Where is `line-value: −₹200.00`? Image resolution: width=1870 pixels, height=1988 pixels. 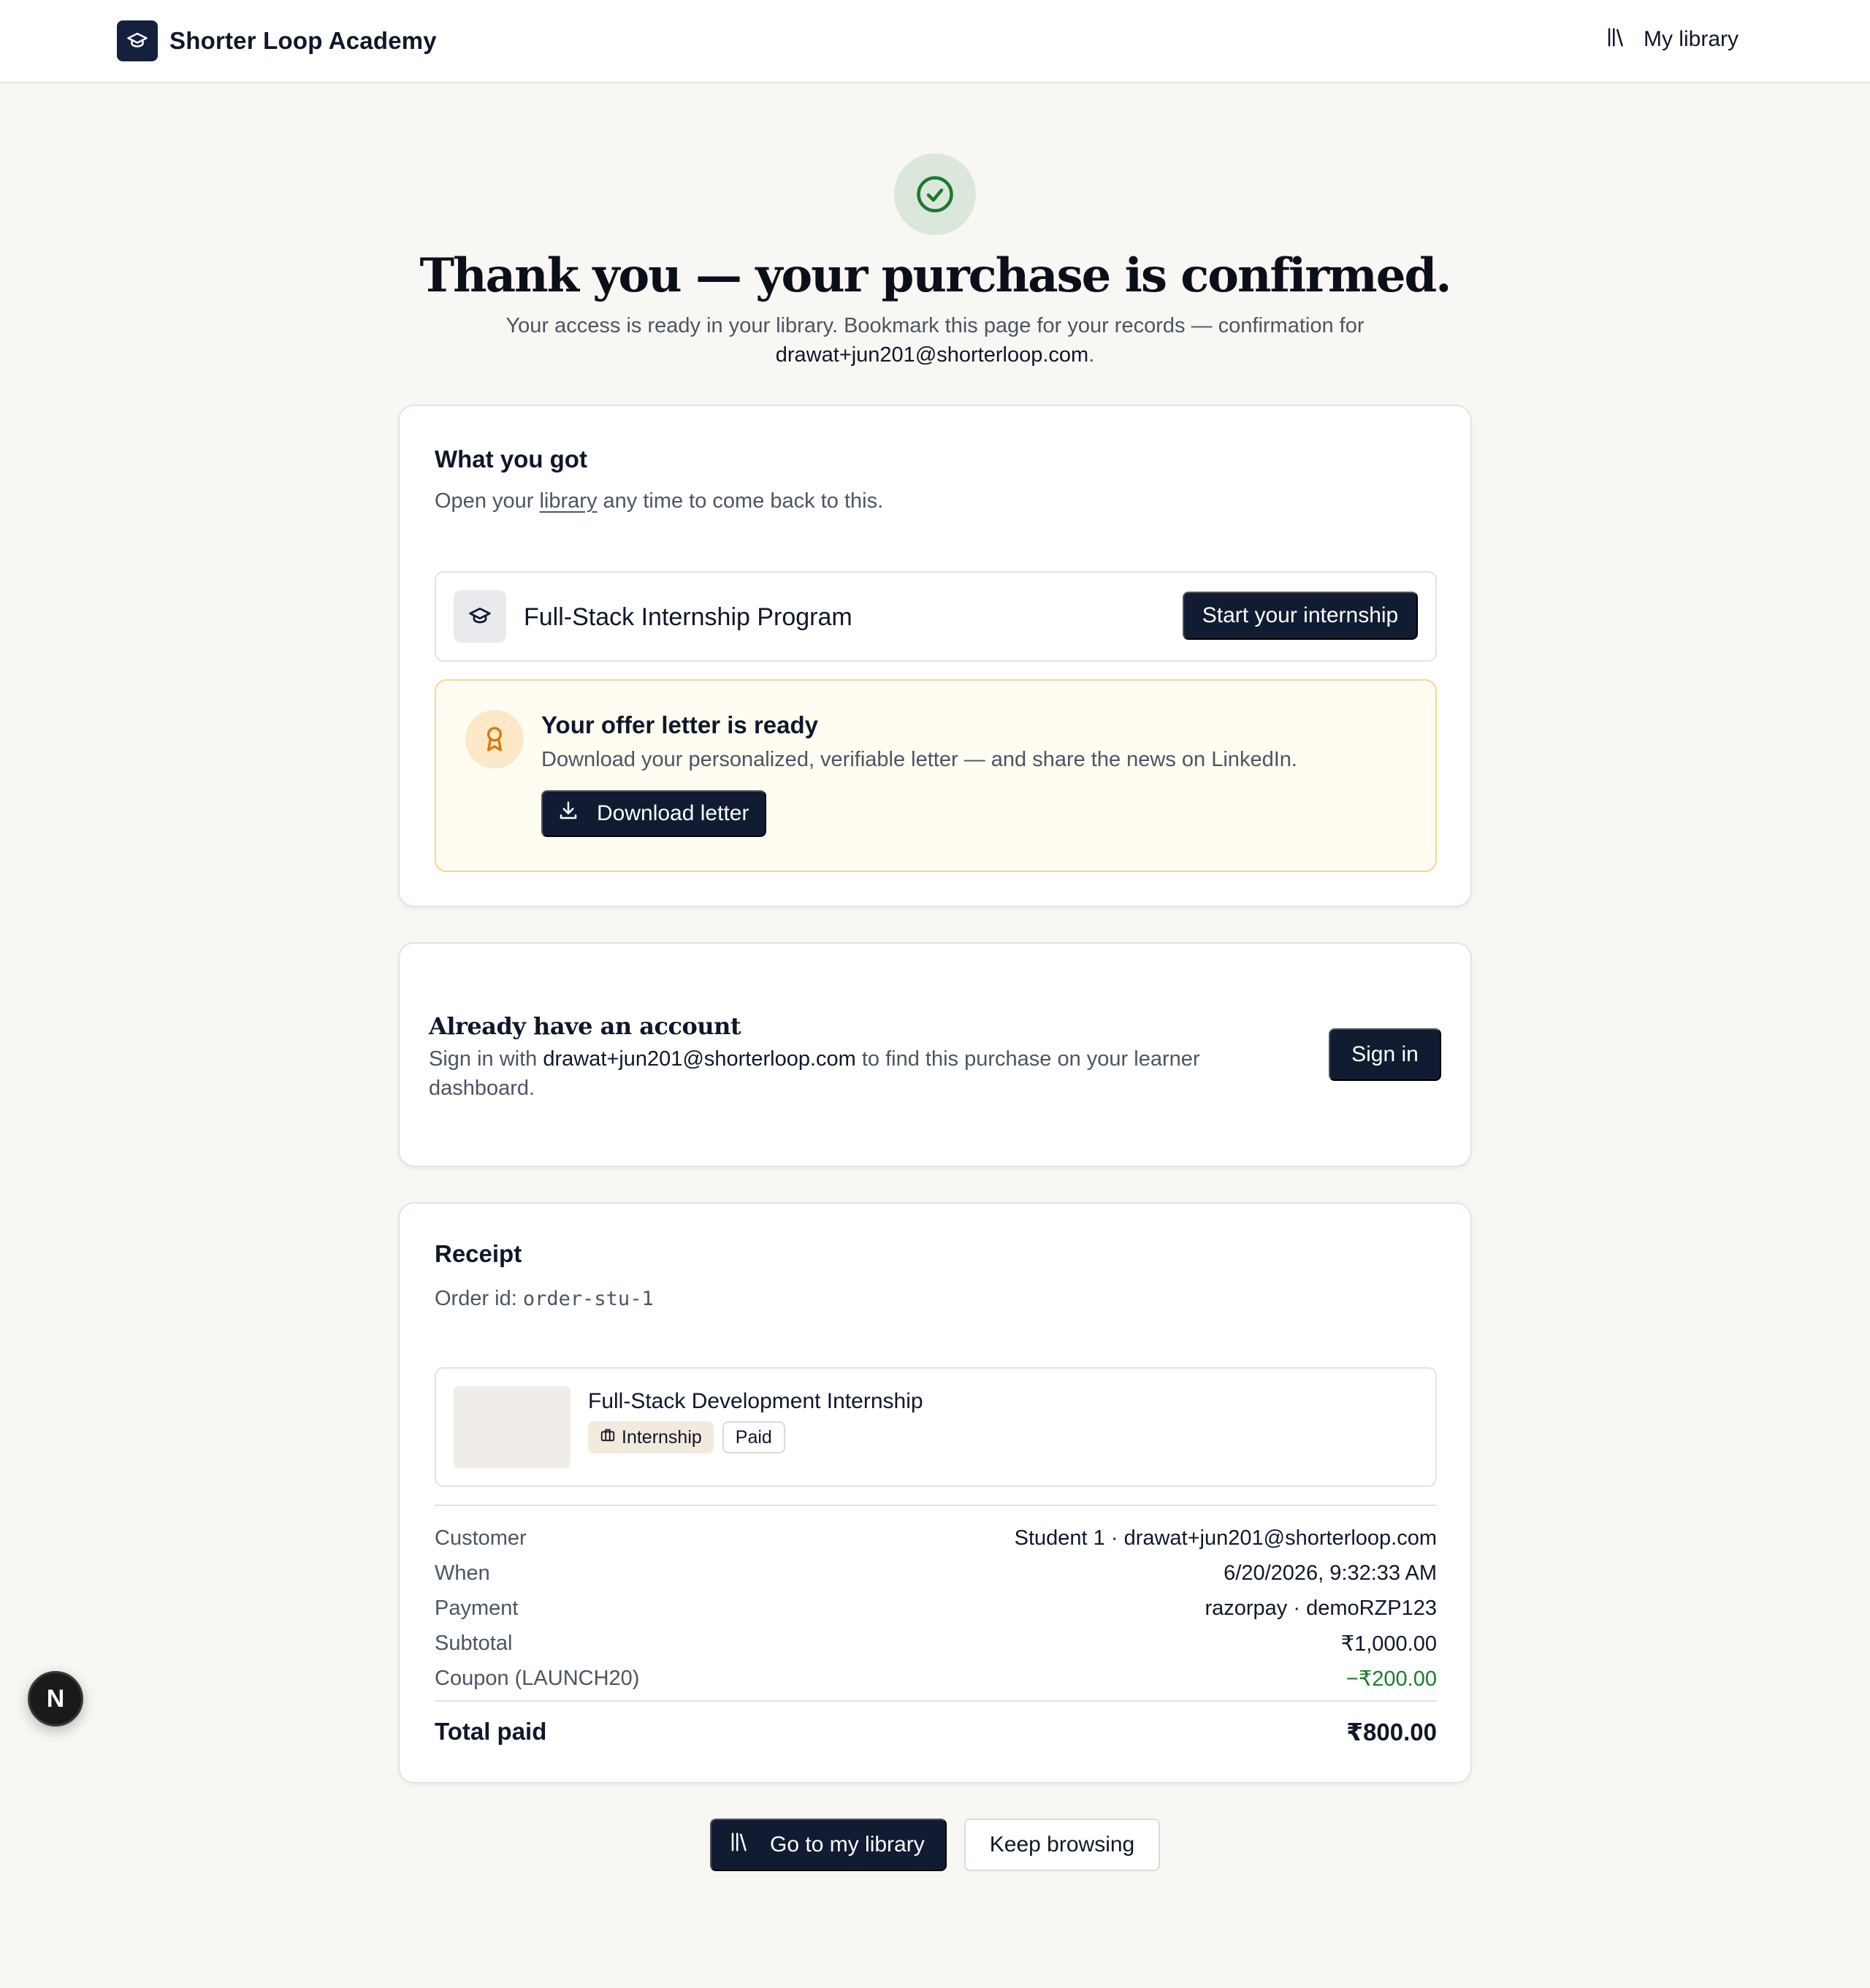 line-value: −₹200.00 is located at coordinates (1391, 1679).